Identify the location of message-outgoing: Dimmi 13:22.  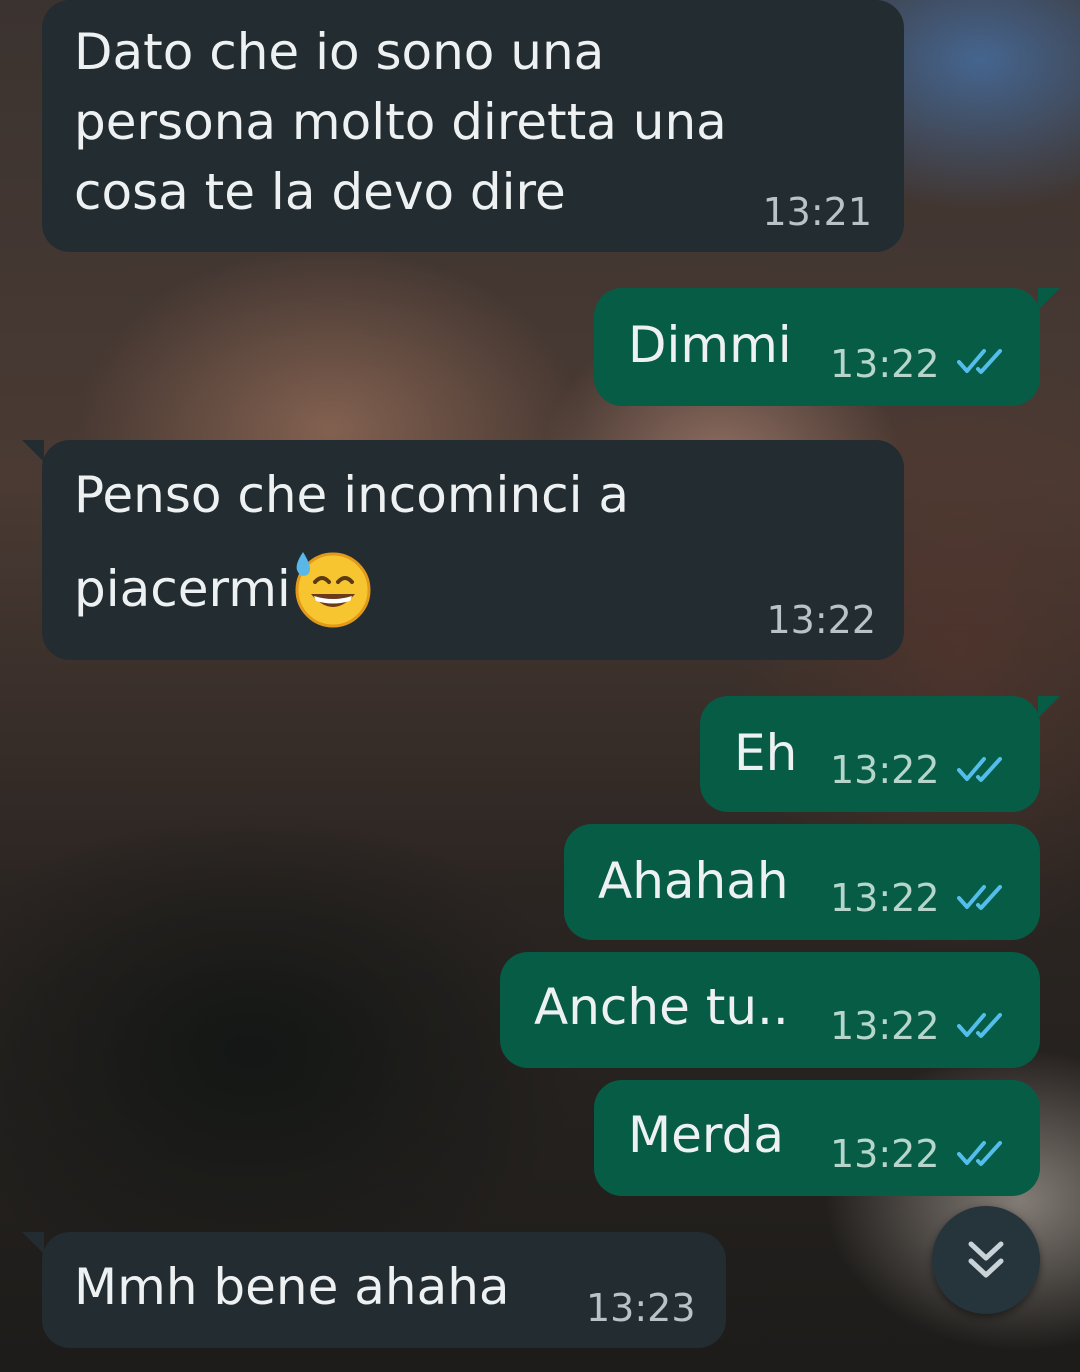
(827, 347).